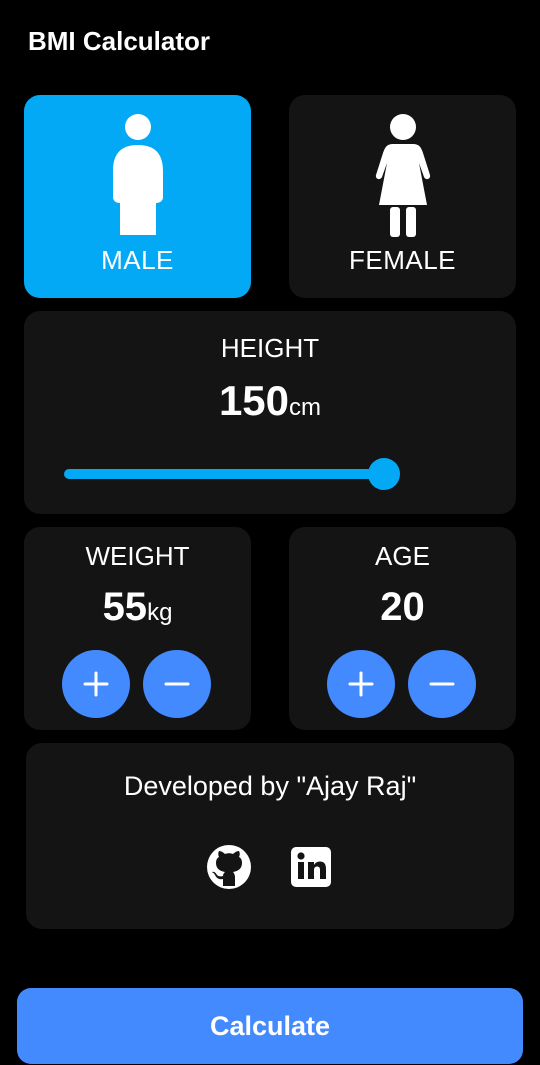 This screenshot has height=1065, width=540. I want to click on weight-label: WEIGHT, so click(137, 556).